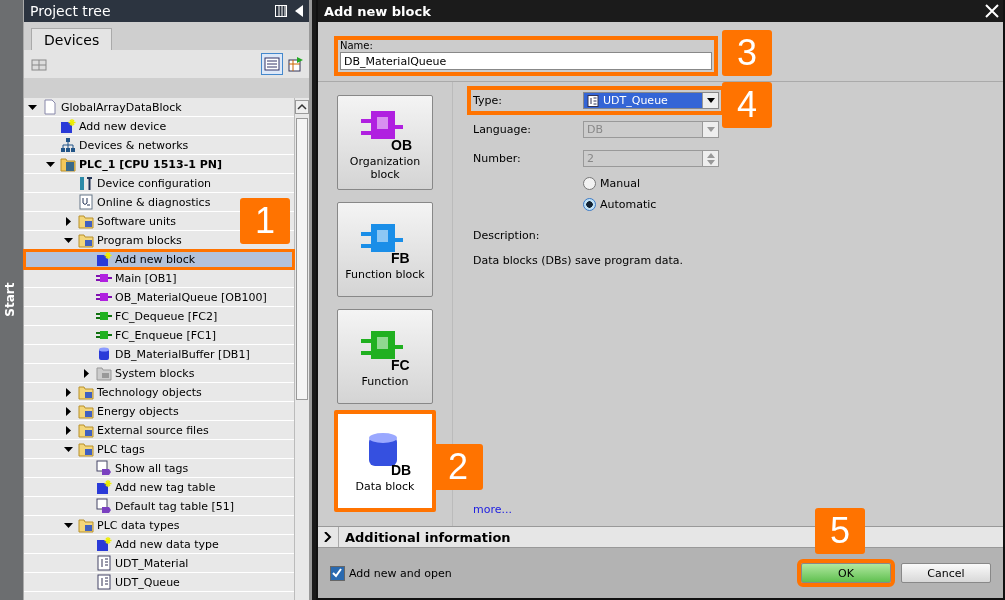 Image resolution: width=1005 pixels, height=600 pixels. What do you see at coordinates (159, 373) in the screenshot?
I see `tree-item: System blocks` at bounding box center [159, 373].